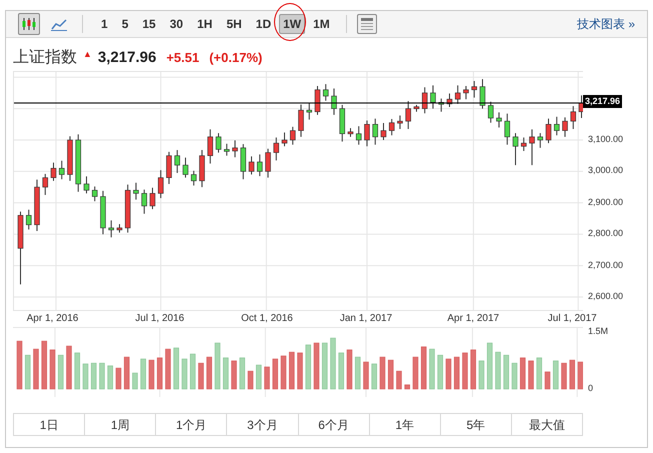 Image resolution: width=653 pixels, height=453 pixels. What do you see at coordinates (292, 24) in the screenshot?
I see `interval-button: 1W` at bounding box center [292, 24].